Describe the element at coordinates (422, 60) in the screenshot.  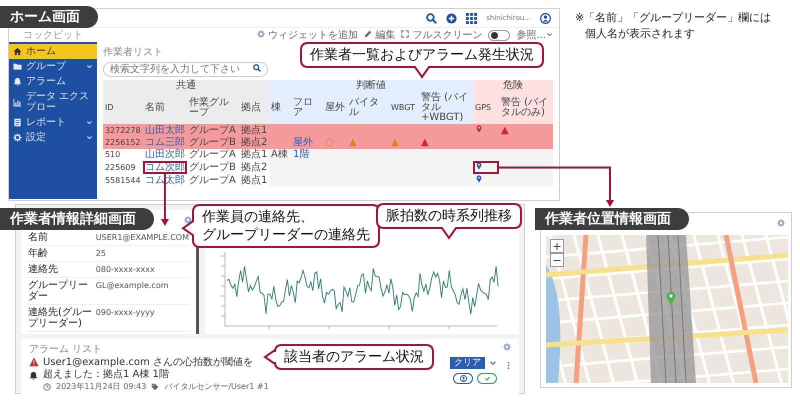
I see `callout-bubble: 作業者一覧およびアラーム発生状況` at that location.